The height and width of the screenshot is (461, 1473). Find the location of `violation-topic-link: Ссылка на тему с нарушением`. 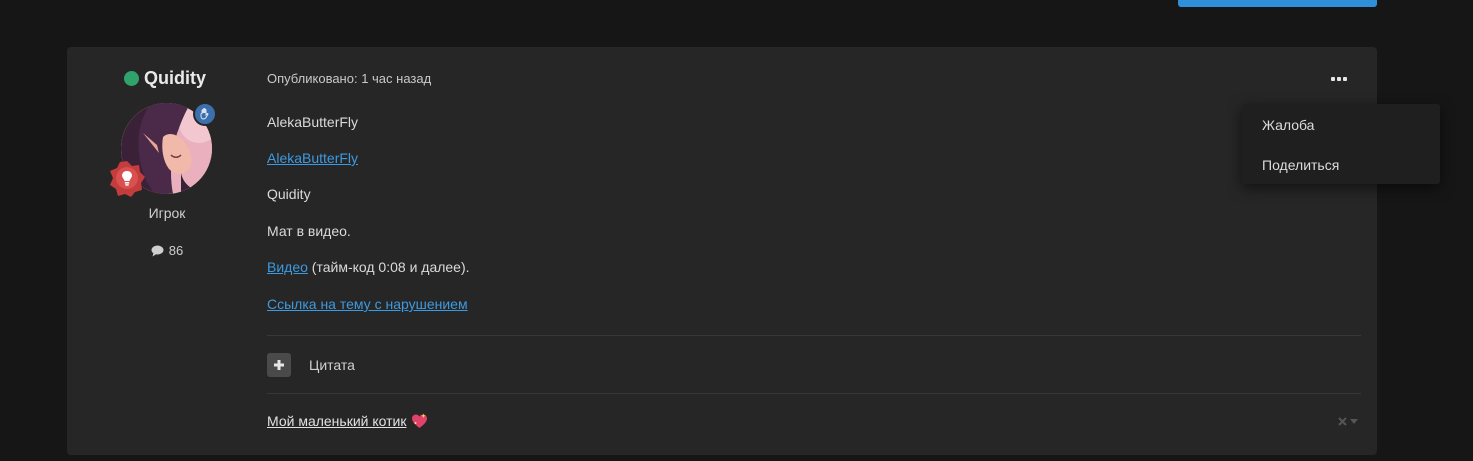

violation-topic-link: Ссылка на тему с нарушением is located at coordinates (367, 304).